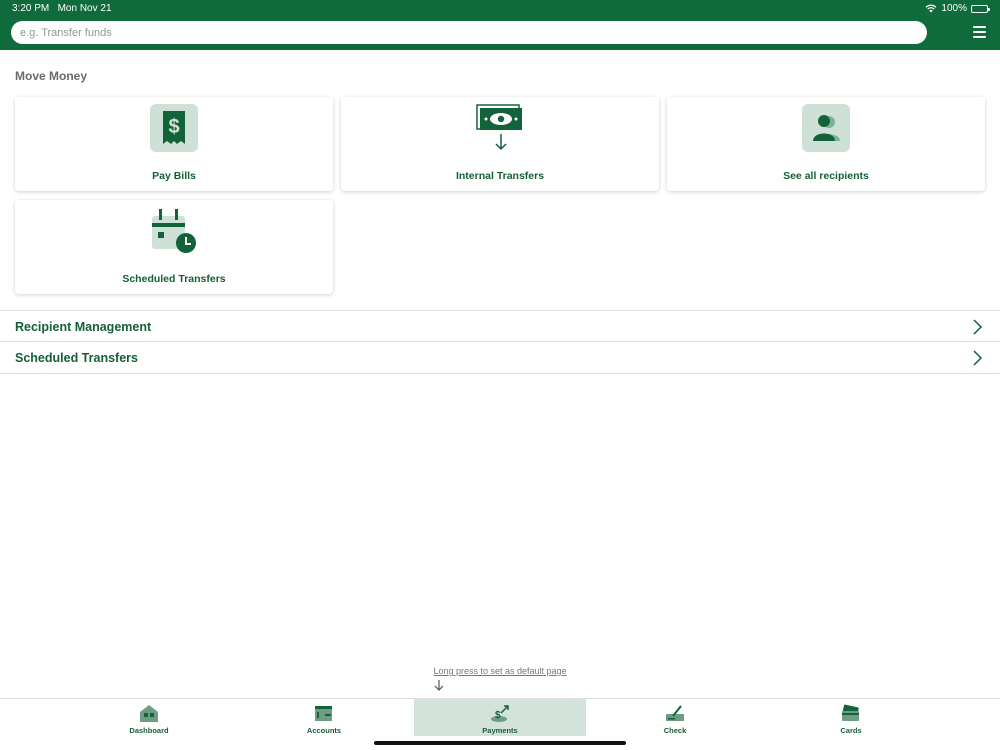  I want to click on tile-label: Pay Bills, so click(174, 176).